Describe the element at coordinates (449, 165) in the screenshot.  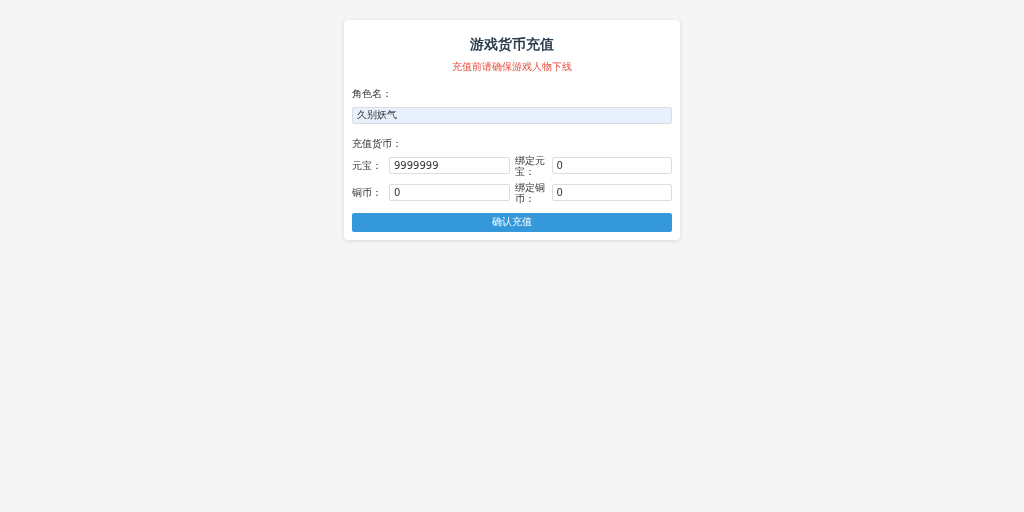
I see `input-field: 9999999` at that location.